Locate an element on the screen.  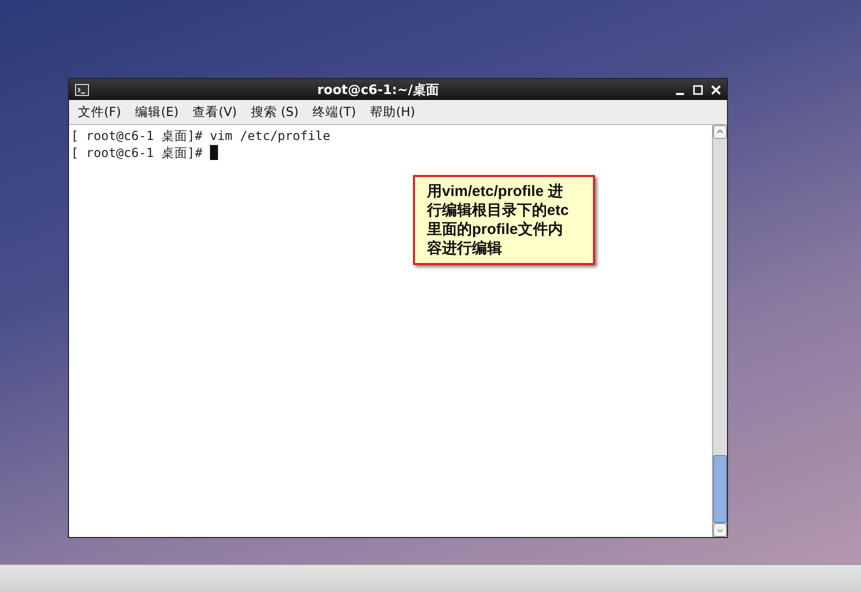
terminal-line: [ root@c6-1 桌面]# is located at coordinates (137, 152).